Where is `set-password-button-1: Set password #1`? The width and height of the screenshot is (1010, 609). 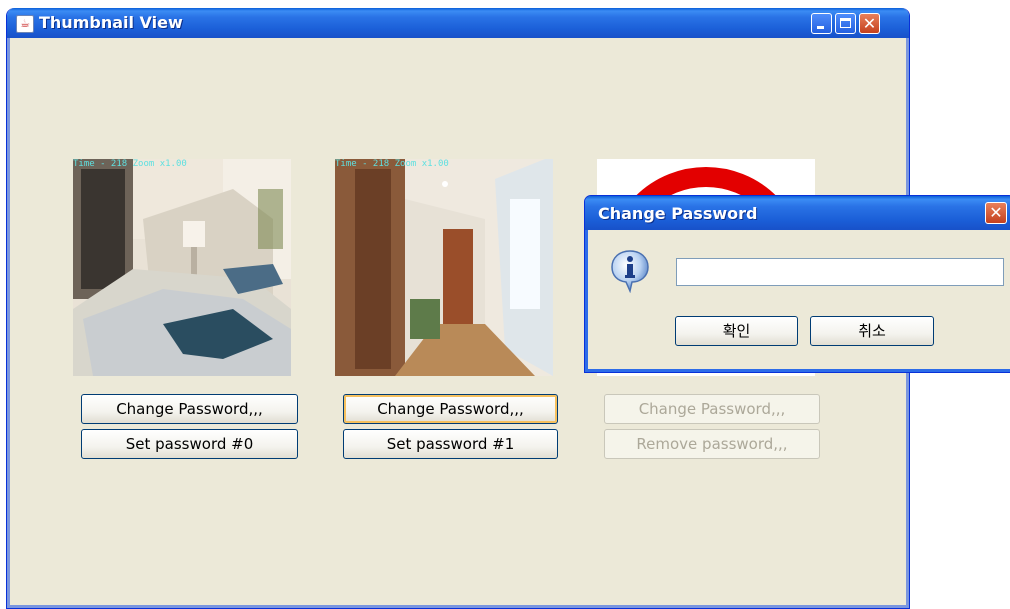 set-password-button-1: Set password #1 is located at coordinates (450, 444).